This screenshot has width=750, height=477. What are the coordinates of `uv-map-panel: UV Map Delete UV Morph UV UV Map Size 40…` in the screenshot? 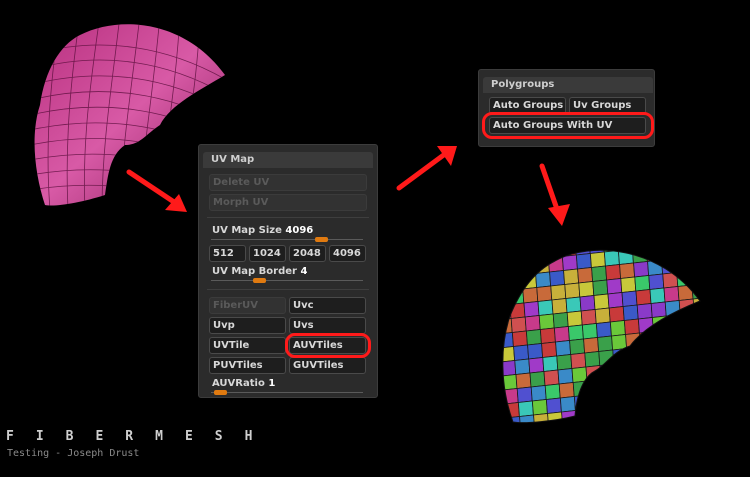 It's located at (288, 271).